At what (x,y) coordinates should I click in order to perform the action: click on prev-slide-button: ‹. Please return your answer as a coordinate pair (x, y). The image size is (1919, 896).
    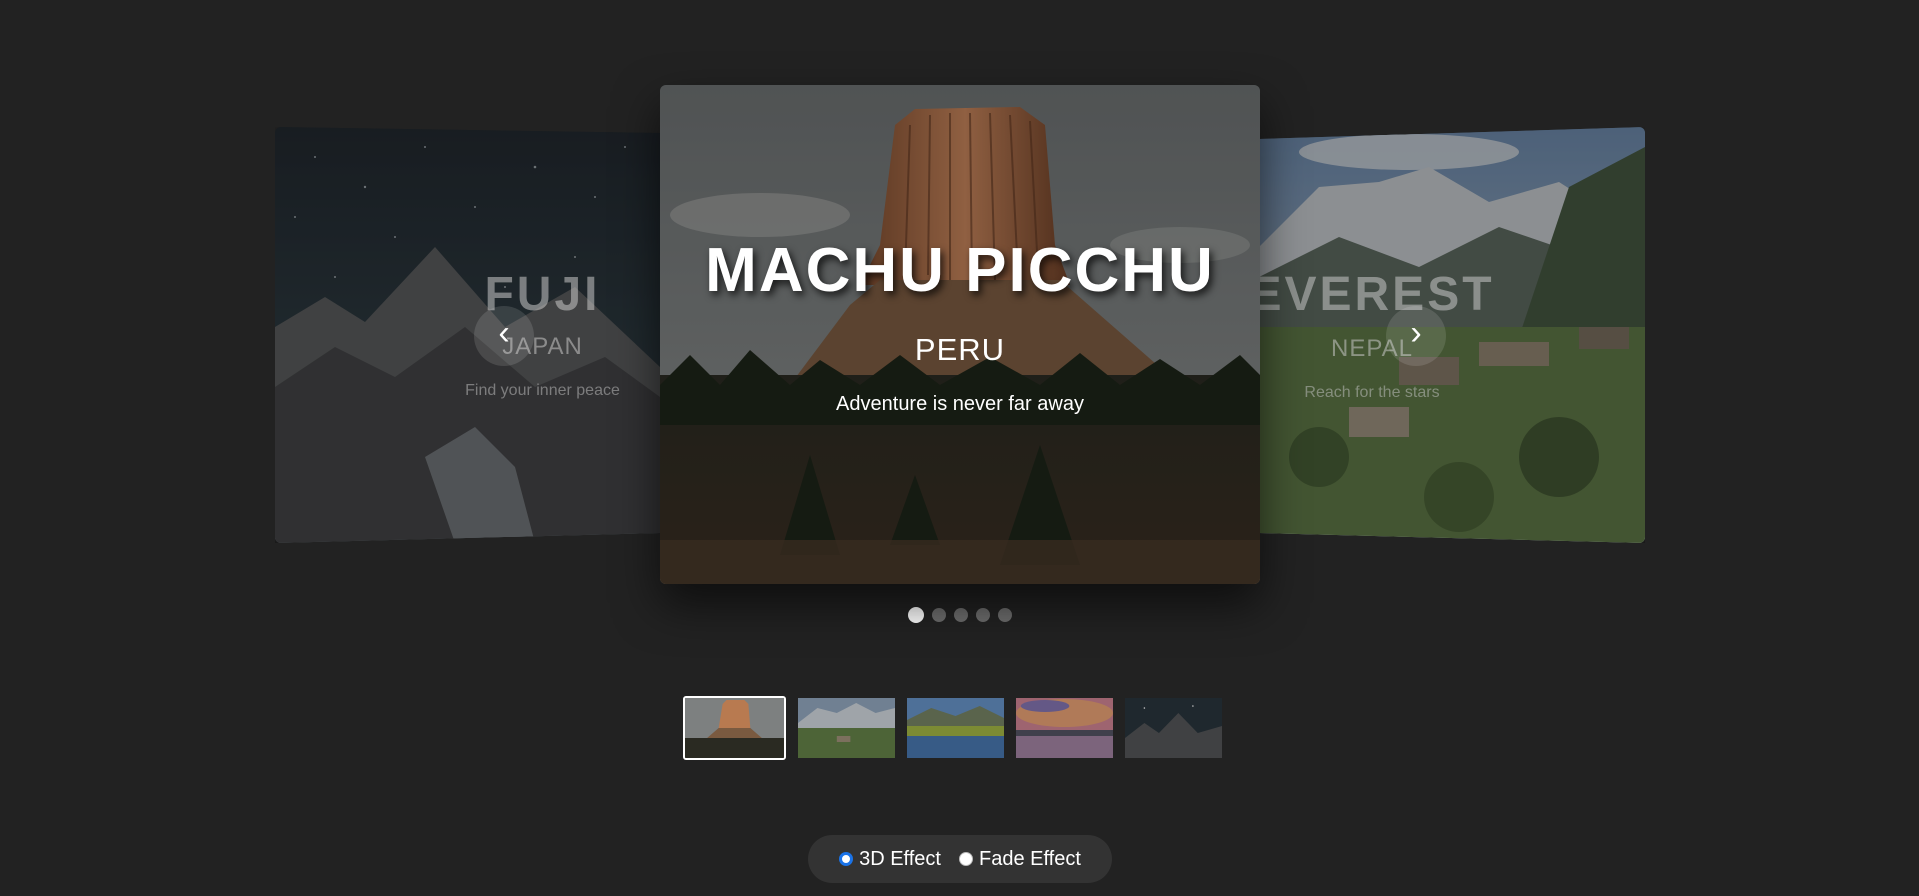
    Looking at the image, I should click on (504, 336).